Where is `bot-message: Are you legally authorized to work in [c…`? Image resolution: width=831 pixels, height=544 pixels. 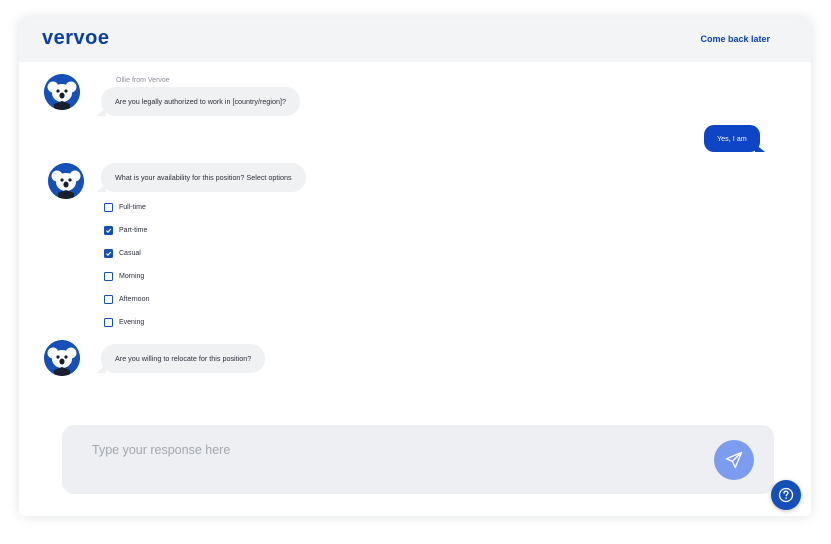
bot-message: Are you legally authorized to work in [c… is located at coordinates (198, 101).